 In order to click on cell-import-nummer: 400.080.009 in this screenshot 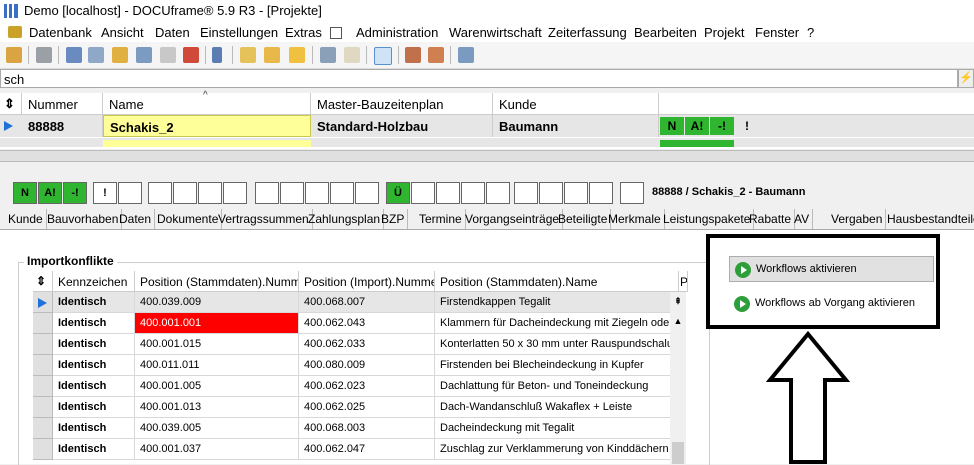, I will do `click(367, 365)`.